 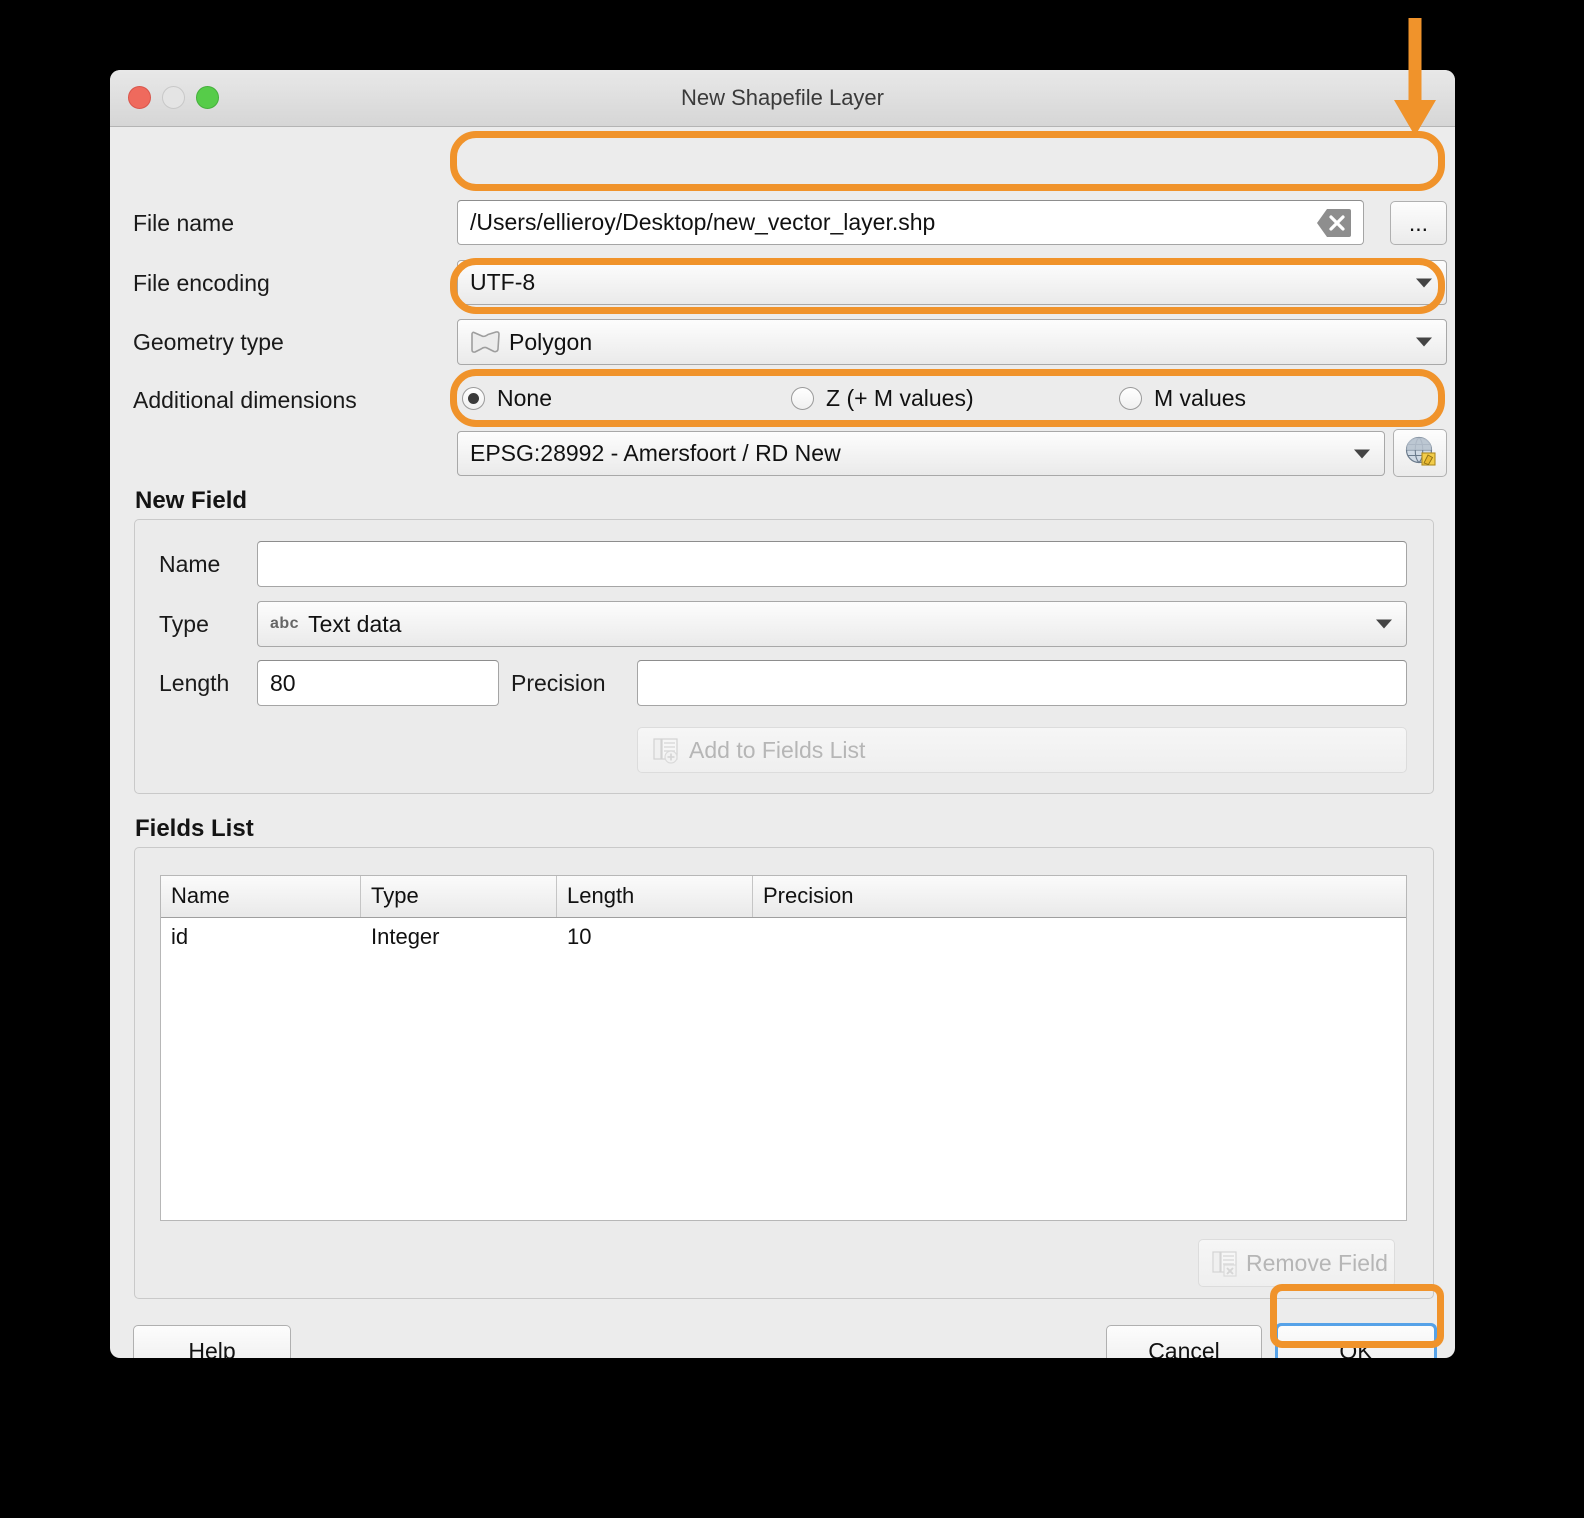 What do you see at coordinates (355, 623) in the screenshot?
I see `field-type-value: Text data` at bounding box center [355, 623].